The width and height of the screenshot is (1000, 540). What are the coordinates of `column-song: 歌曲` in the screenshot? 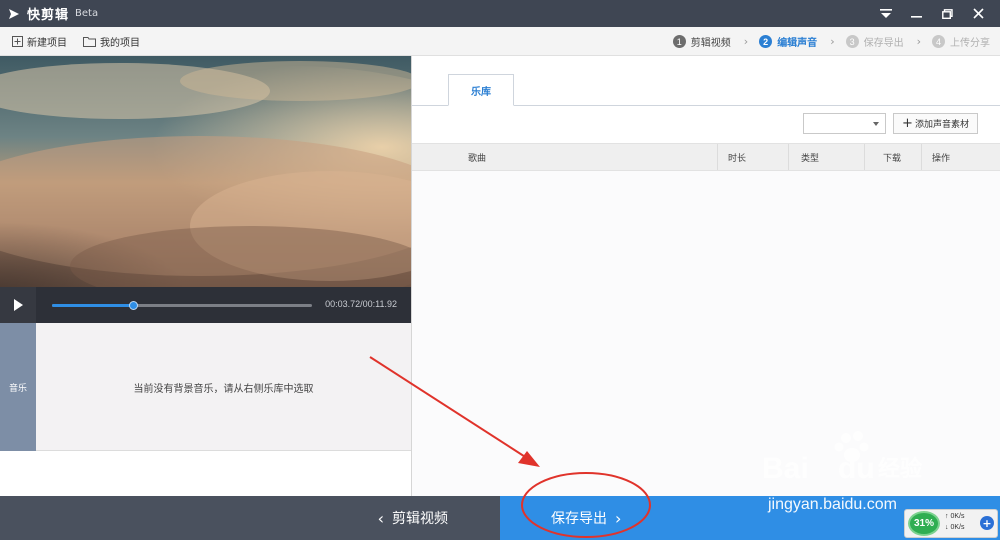 It's located at (477, 157).